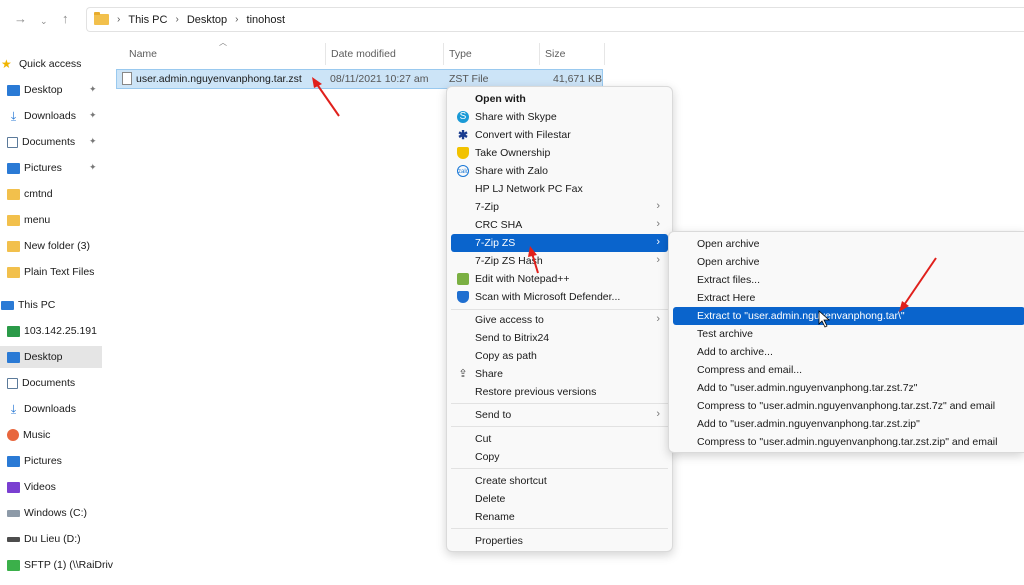 This screenshot has height=585, width=1024. I want to click on menu-item-7zip: 7-Zip ›, so click(559, 207).